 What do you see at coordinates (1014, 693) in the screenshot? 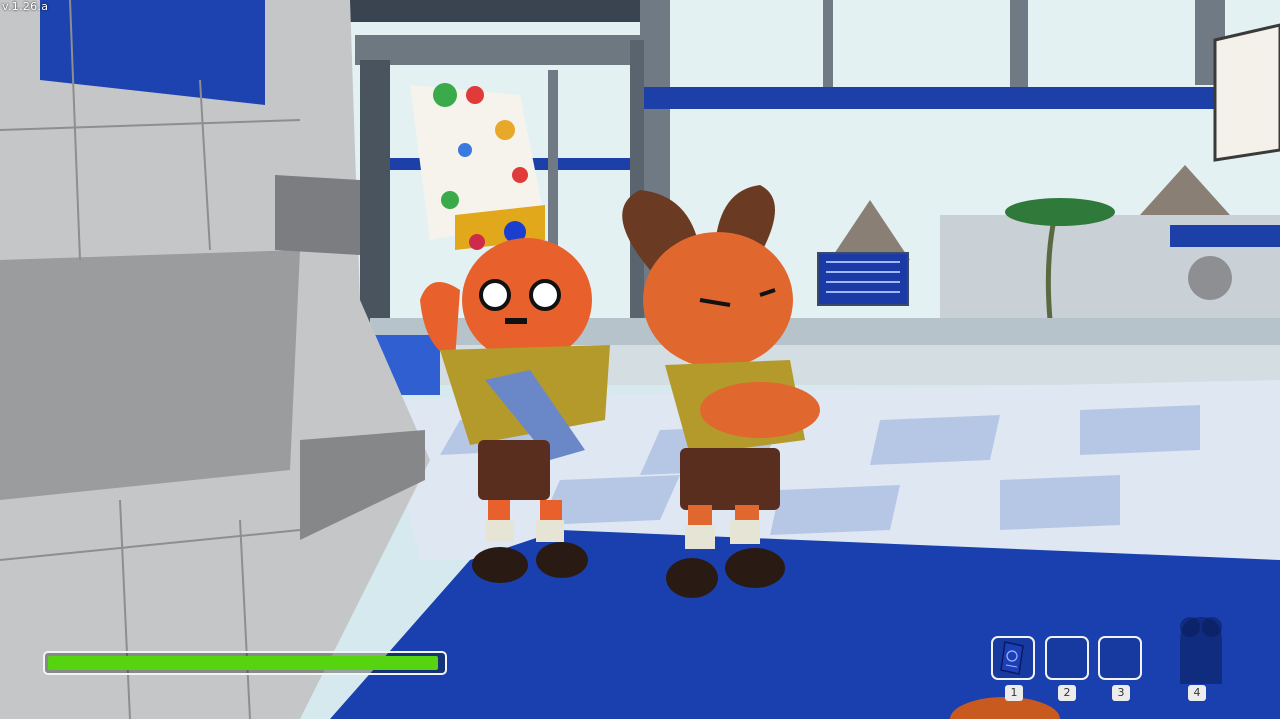
I see `slot-key-1: 1` at bounding box center [1014, 693].